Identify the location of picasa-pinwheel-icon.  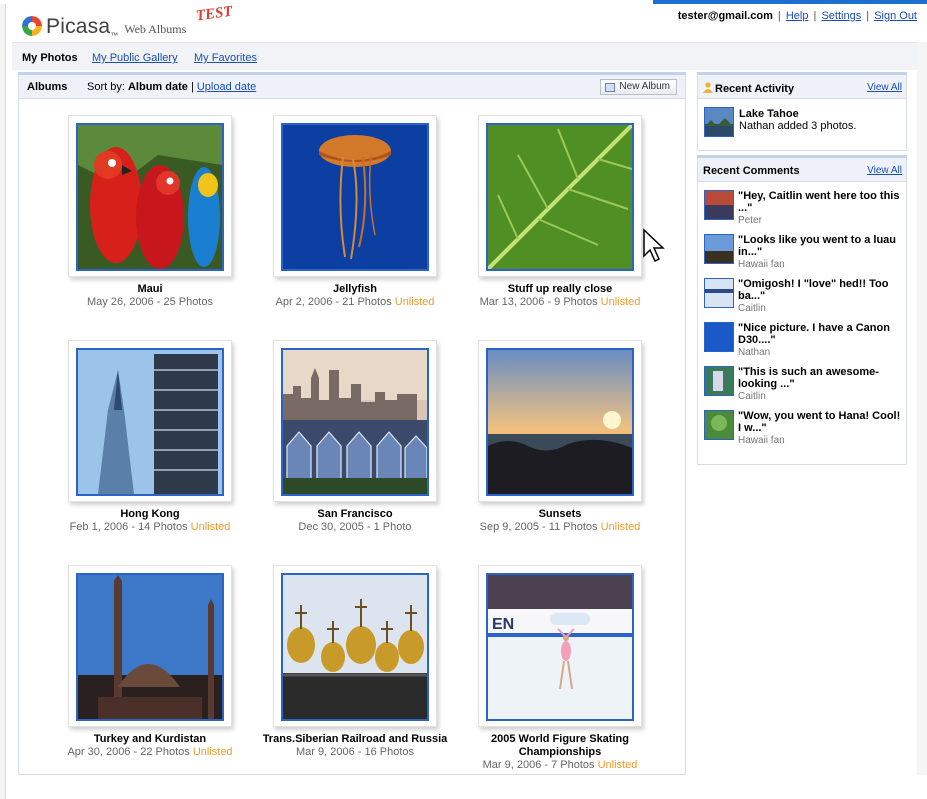
(32, 26).